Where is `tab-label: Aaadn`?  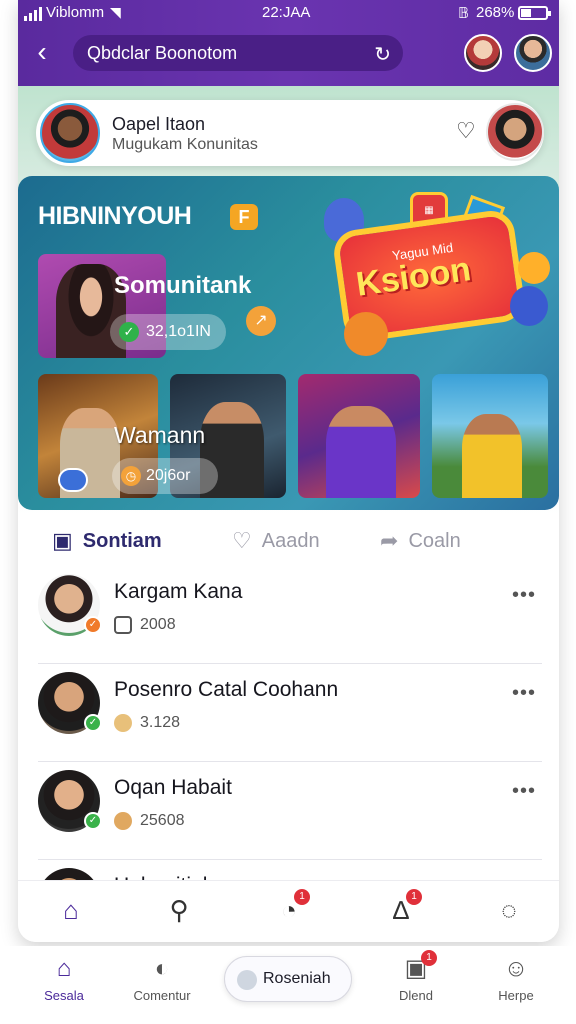 tab-label: Aaadn is located at coordinates (290, 540).